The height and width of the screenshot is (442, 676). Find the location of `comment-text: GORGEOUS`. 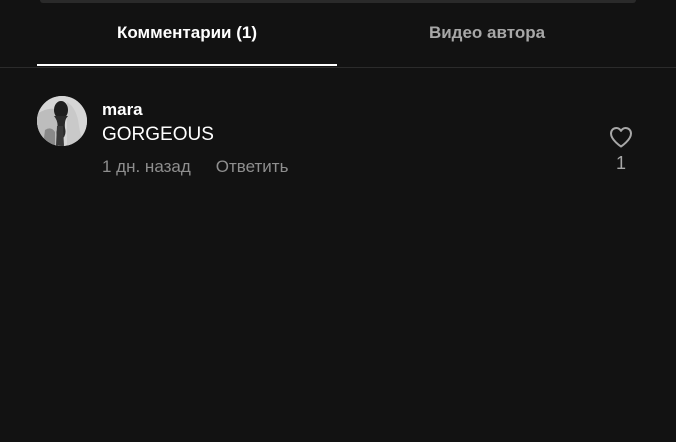

comment-text: GORGEOUS is located at coordinates (158, 134).